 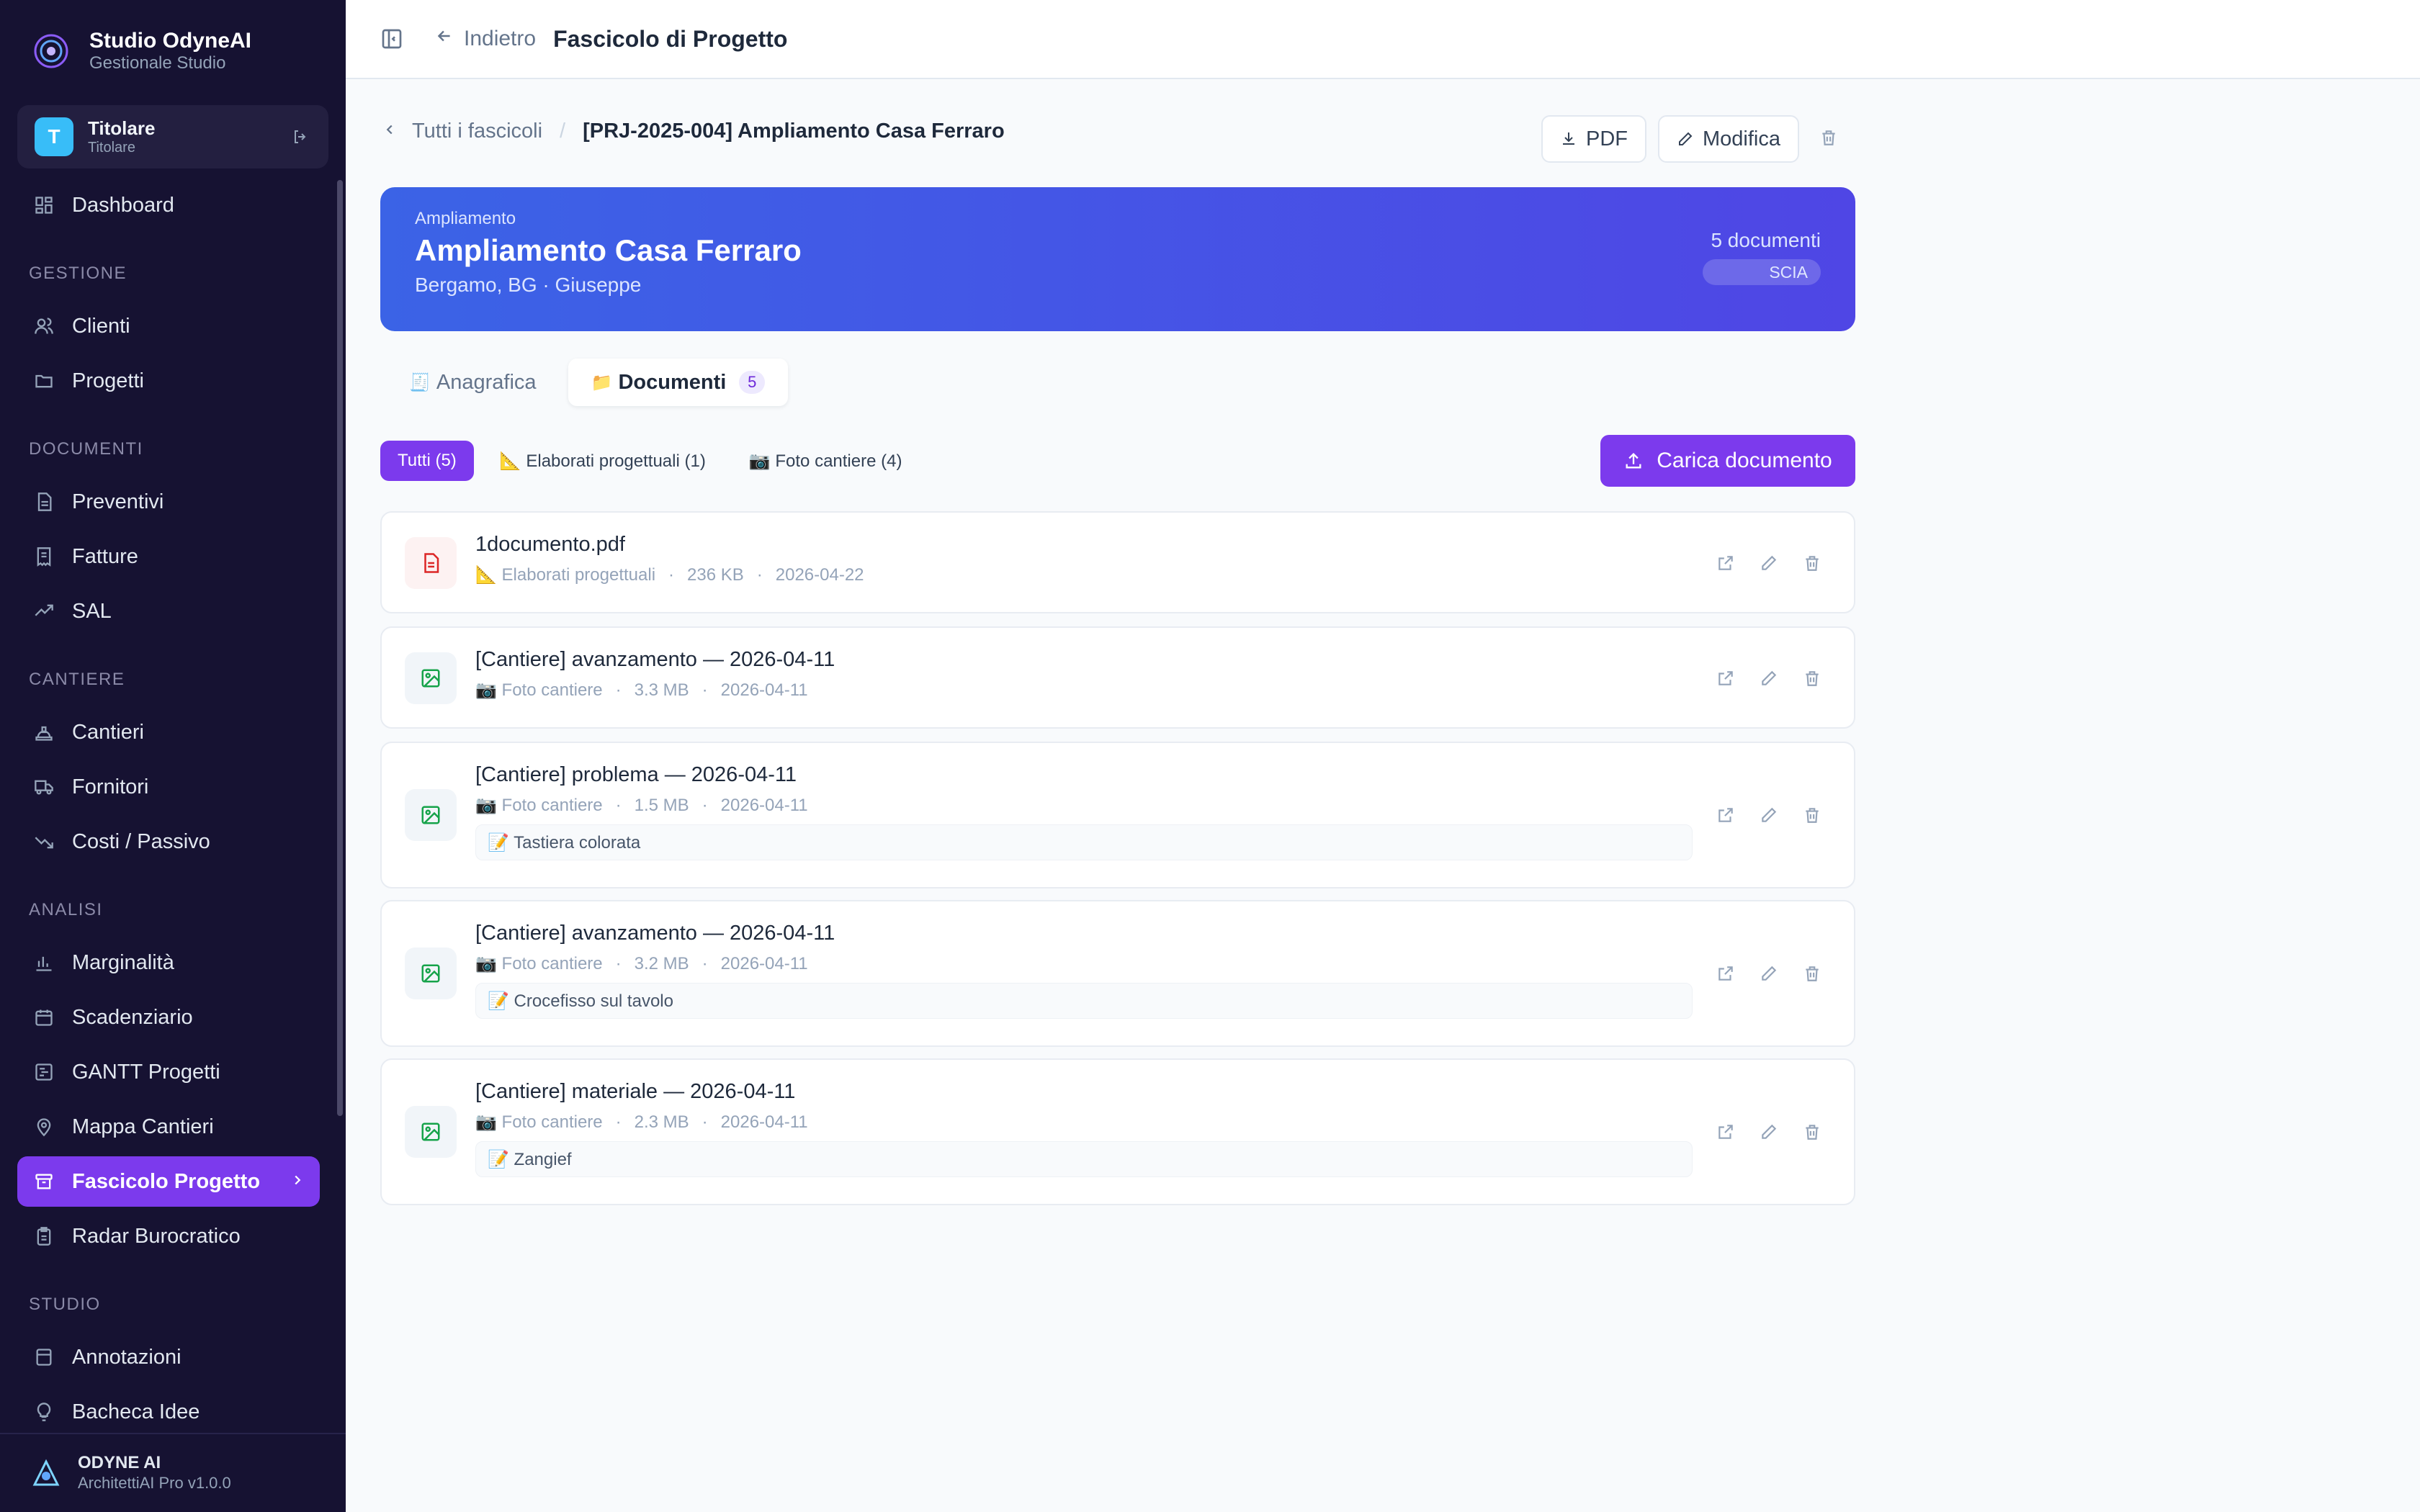 What do you see at coordinates (168, 1017) in the screenshot?
I see `sidebar-item-scadenziario: Scadenziario` at bounding box center [168, 1017].